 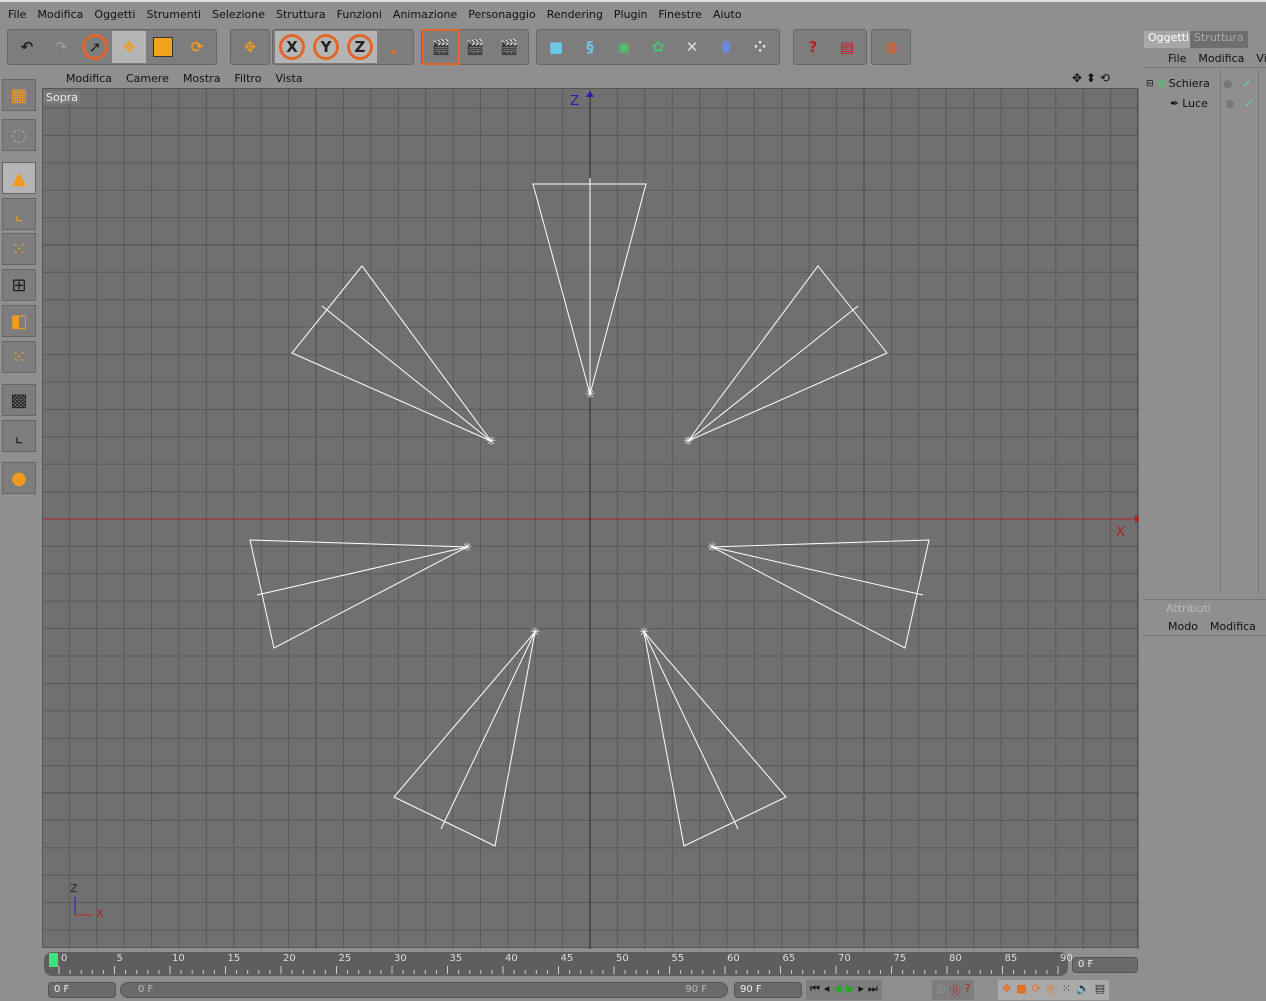 I want to click on scene-object-icon: ⬮, so click(x=726, y=47).